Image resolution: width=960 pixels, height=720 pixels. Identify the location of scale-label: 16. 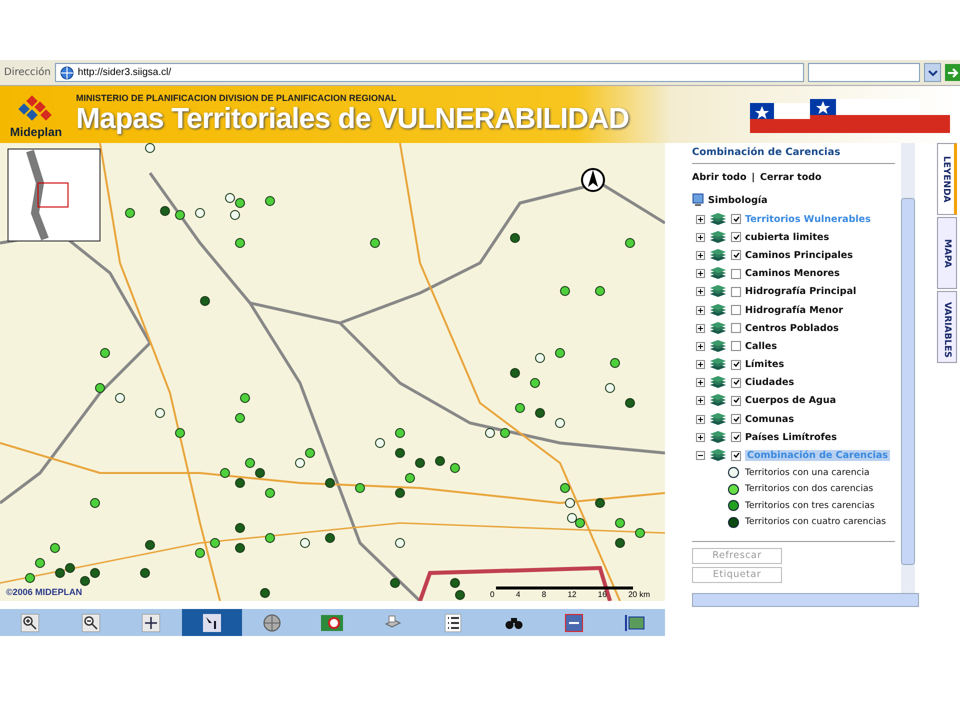
(602, 594).